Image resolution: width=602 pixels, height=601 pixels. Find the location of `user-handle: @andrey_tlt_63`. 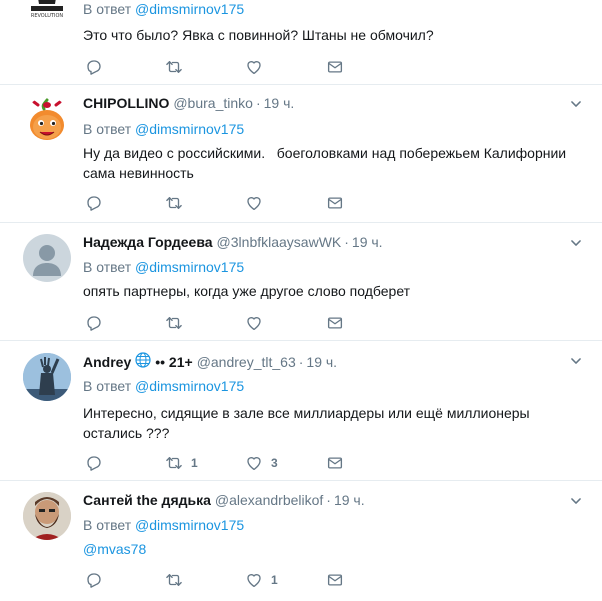

user-handle: @andrey_tlt_63 is located at coordinates (246, 362).